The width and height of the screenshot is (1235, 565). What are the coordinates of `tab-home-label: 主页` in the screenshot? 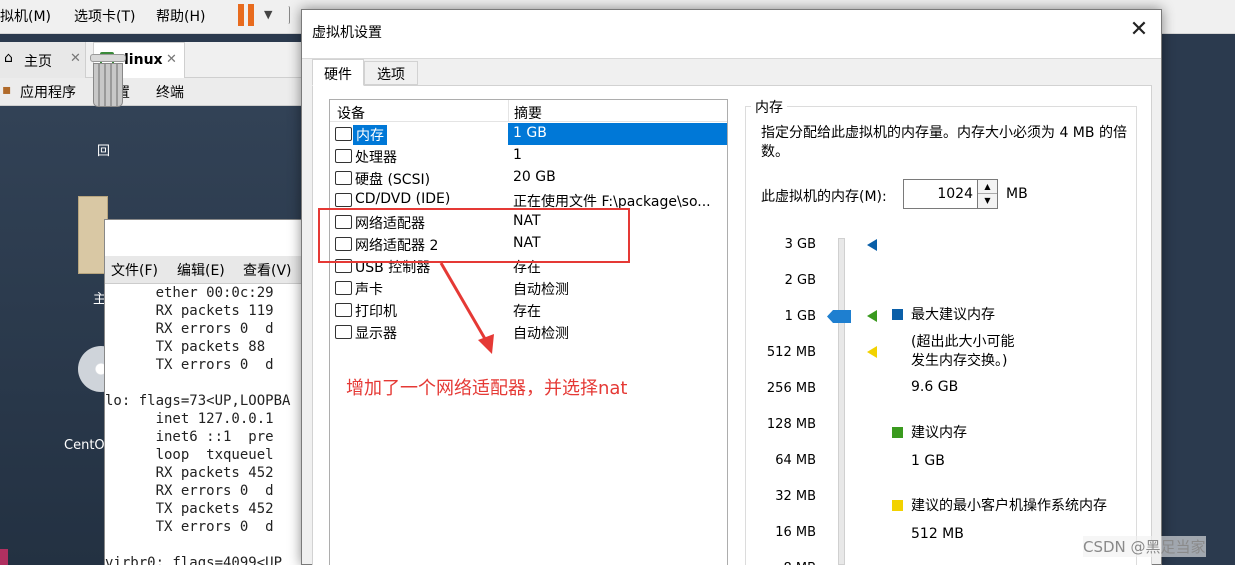 It's located at (38, 62).